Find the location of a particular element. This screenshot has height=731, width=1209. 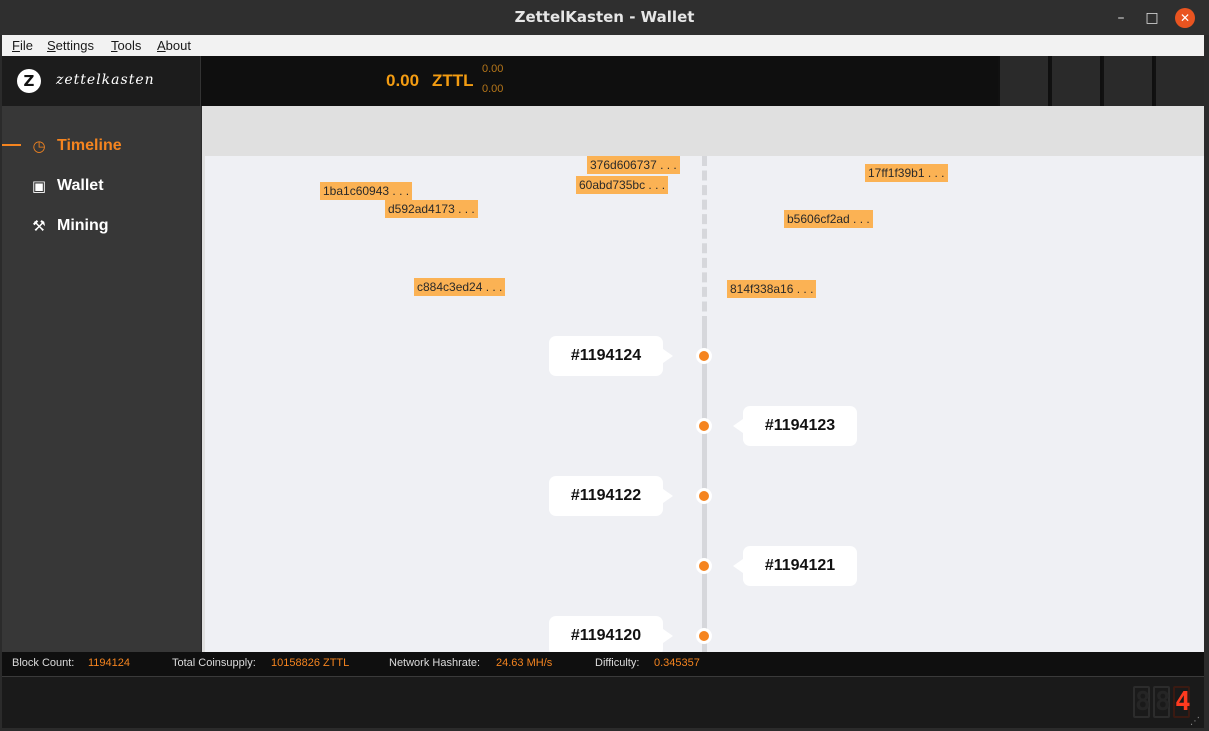

tx-tag: 17ff1f39b1 . . . is located at coordinates (906, 173).